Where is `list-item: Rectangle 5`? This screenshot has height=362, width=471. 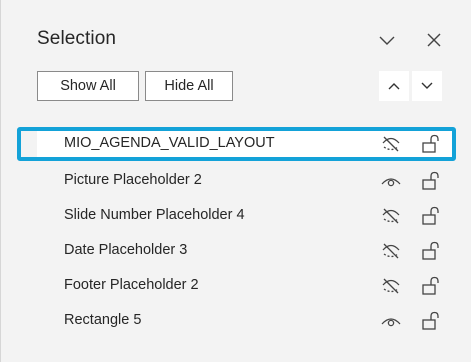
list-item: Rectangle 5 is located at coordinates (245, 321).